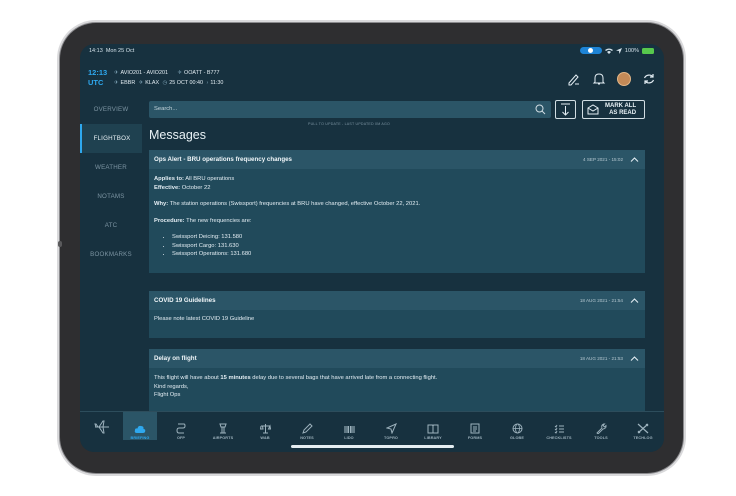 The image size is (736, 496). What do you see at coordinates (60, 244) in the screenshot?
I see `side-camera-dot` at bounding box center [60, 244].